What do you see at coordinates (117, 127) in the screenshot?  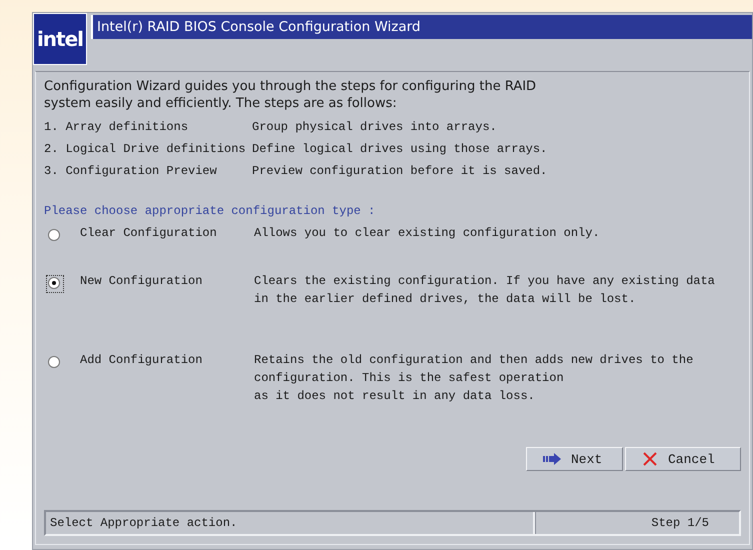 I see `step-name: 1. Array definitions` at bounding box center [117, 127].